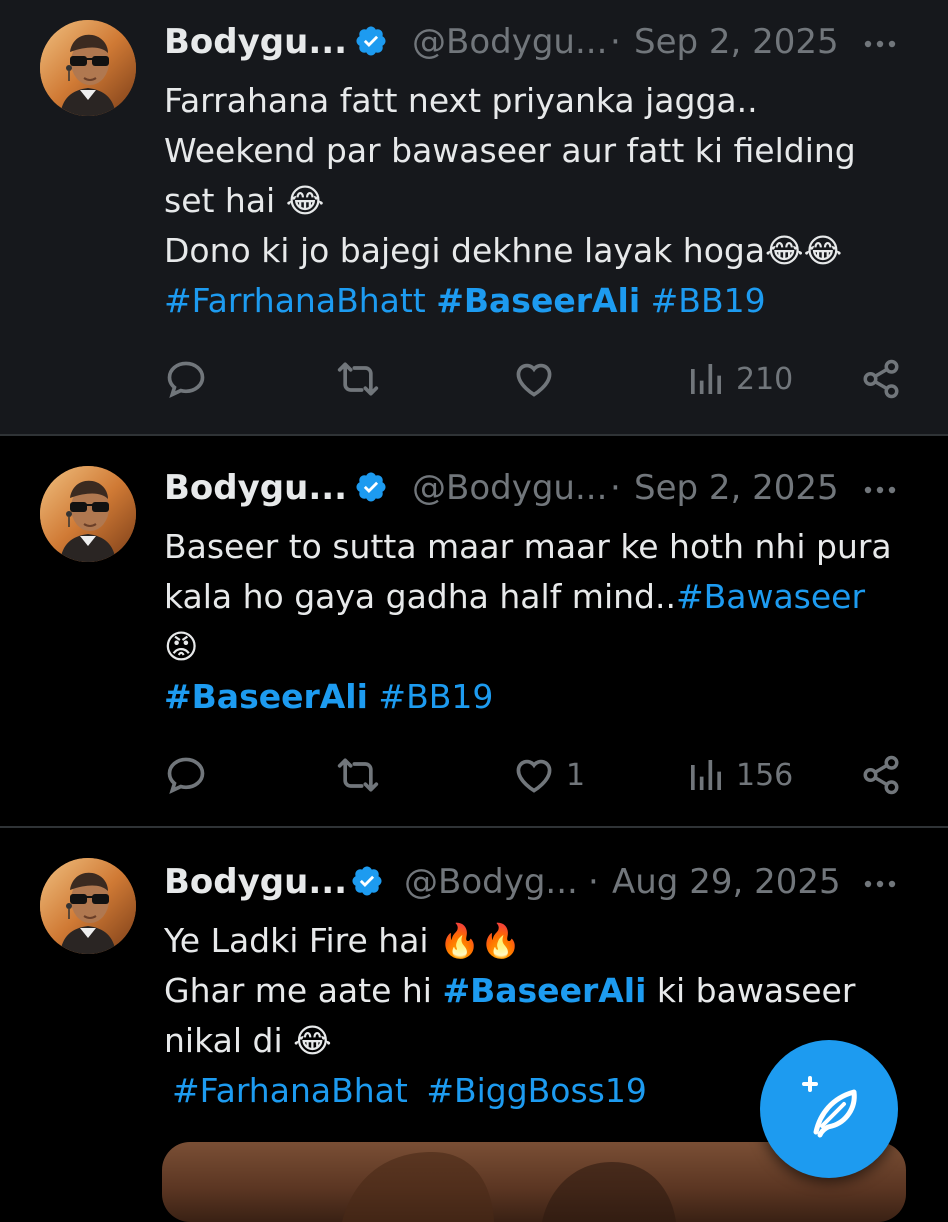 The width and height of the screenshot is (948, 1222). I want to click on hashtag-link: #Bawaseer, so click(770, 596).